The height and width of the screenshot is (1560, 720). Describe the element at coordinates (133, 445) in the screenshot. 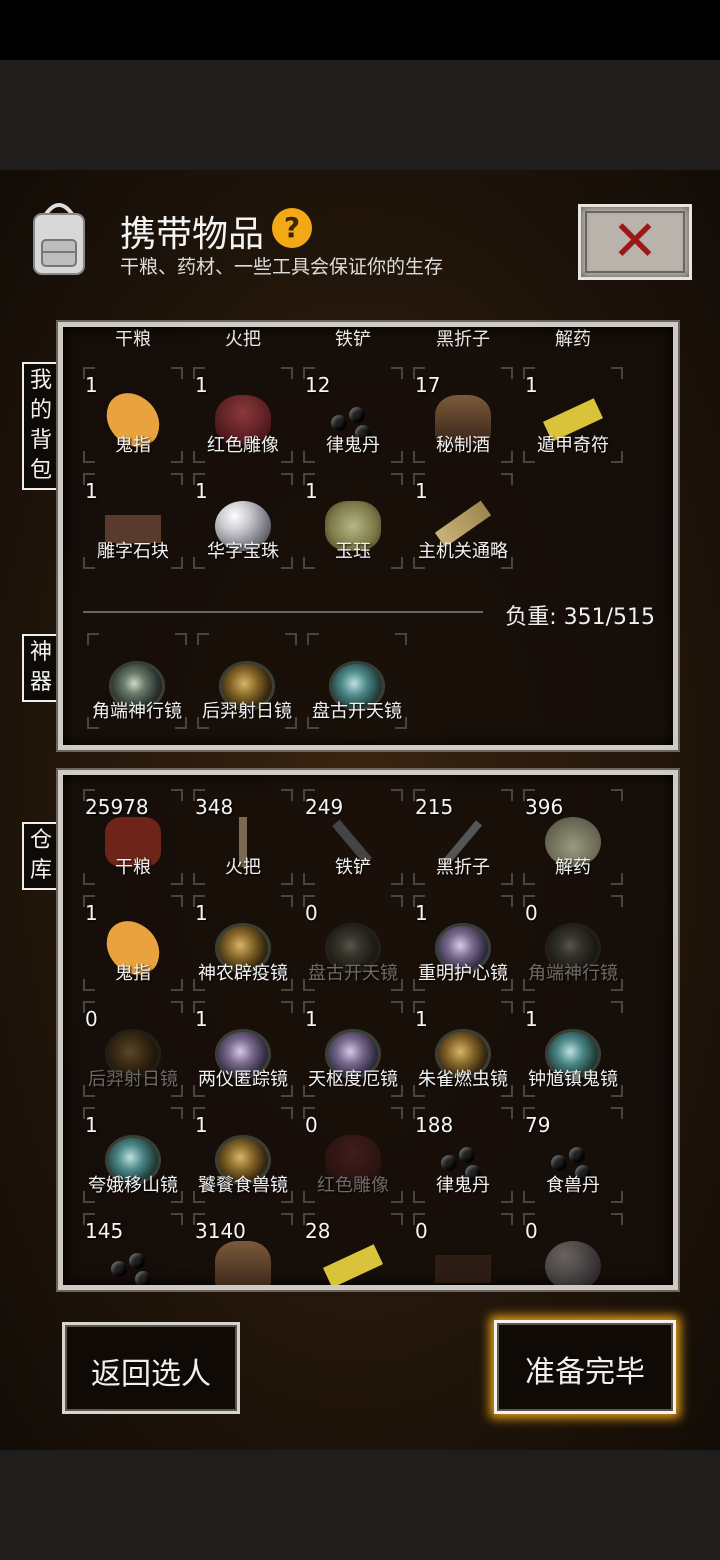

I see `item-label: 鬼指` at that location.